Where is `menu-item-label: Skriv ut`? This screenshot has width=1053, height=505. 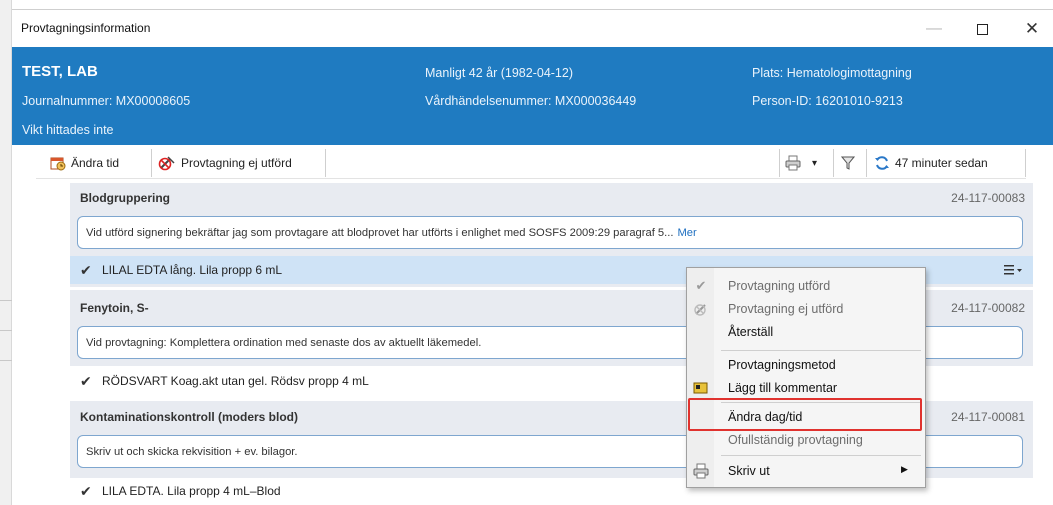 menu-item-label: Skriv ut is located at coordinates (749, 471).